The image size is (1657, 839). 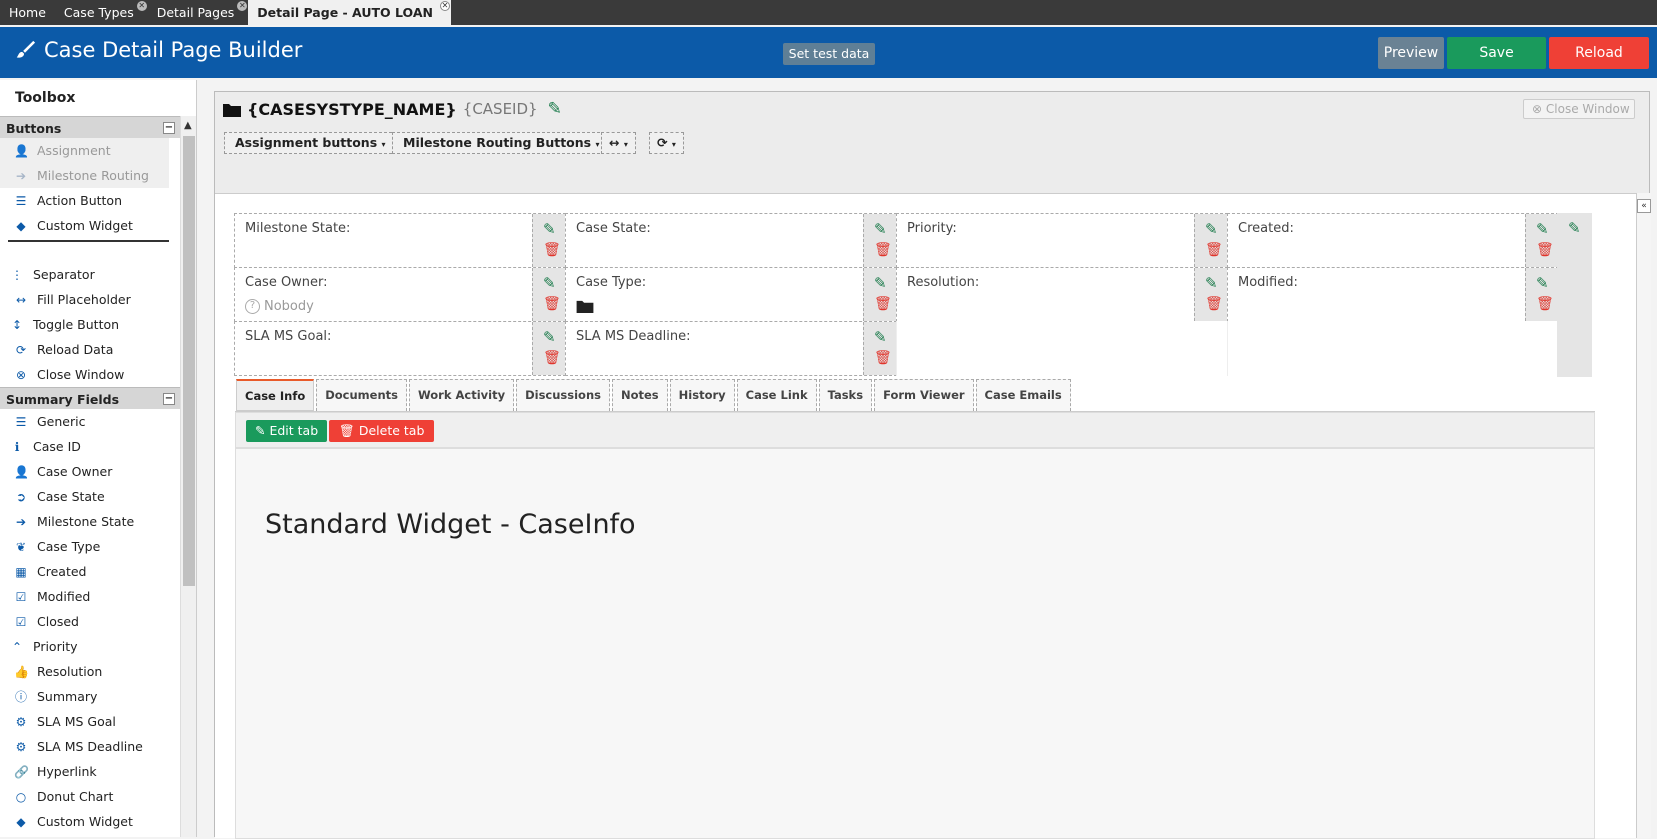 I want to click on tab-documents: Documents, so click(x=361, y=395).